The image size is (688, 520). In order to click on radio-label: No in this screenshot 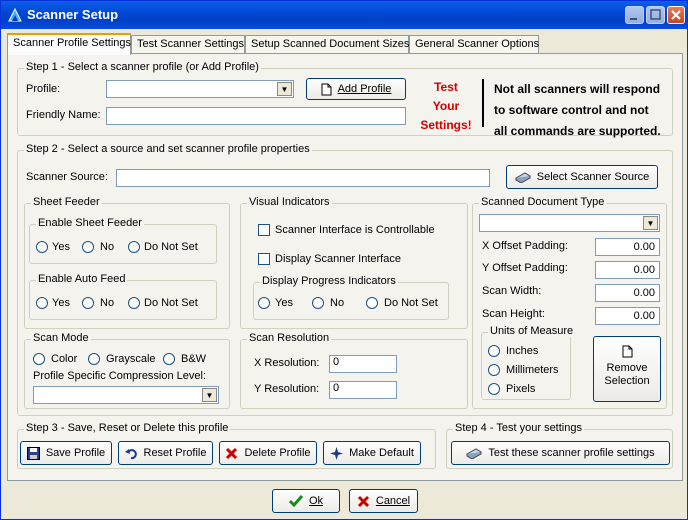, I will do `click(337, 303)`.